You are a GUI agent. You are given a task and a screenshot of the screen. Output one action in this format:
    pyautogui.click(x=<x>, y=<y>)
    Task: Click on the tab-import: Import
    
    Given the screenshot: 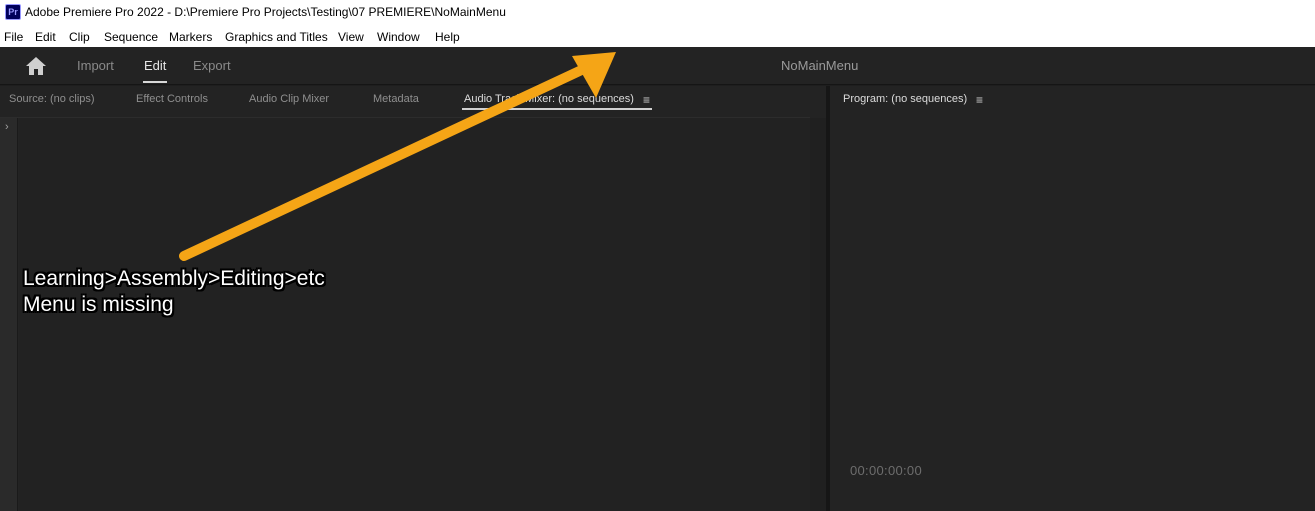 What is the action you would take?
    pyautogui.click(x=95, y=65)
    